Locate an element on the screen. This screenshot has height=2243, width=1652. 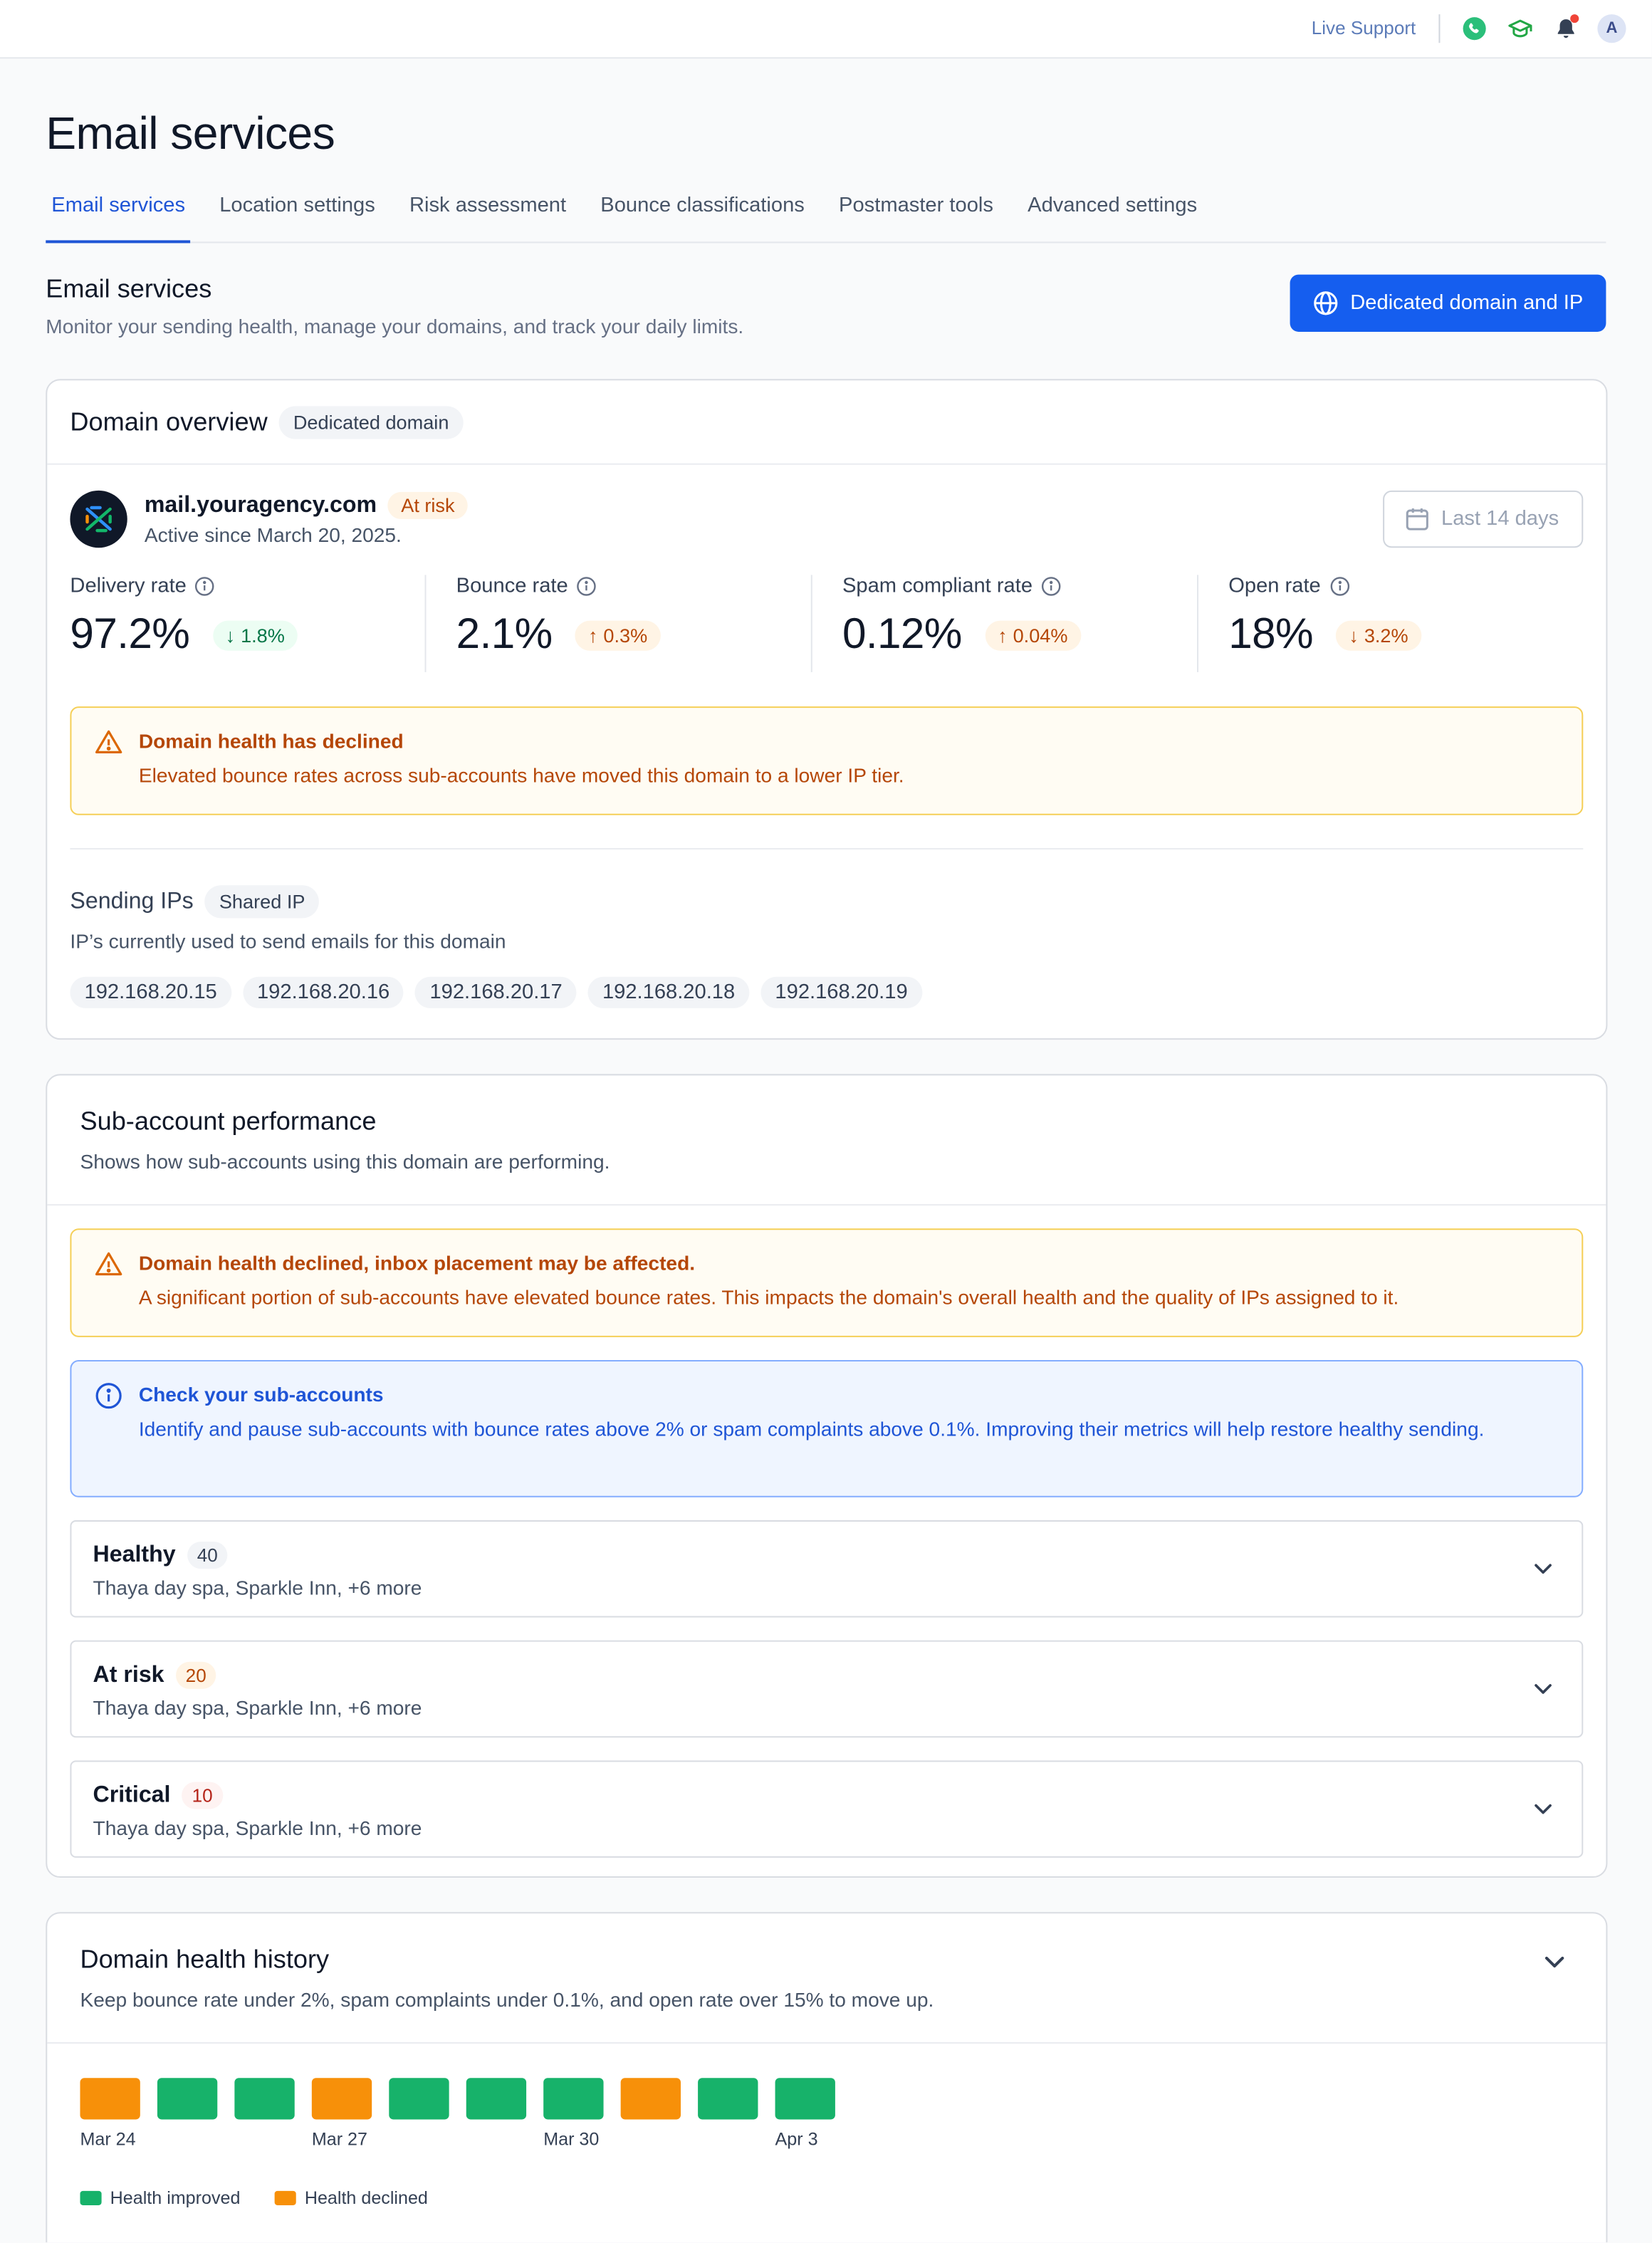
health-history-strip: Mar 24 Mar 27 Mar 30 Apr 3 is located at coordinates (826, 2114).